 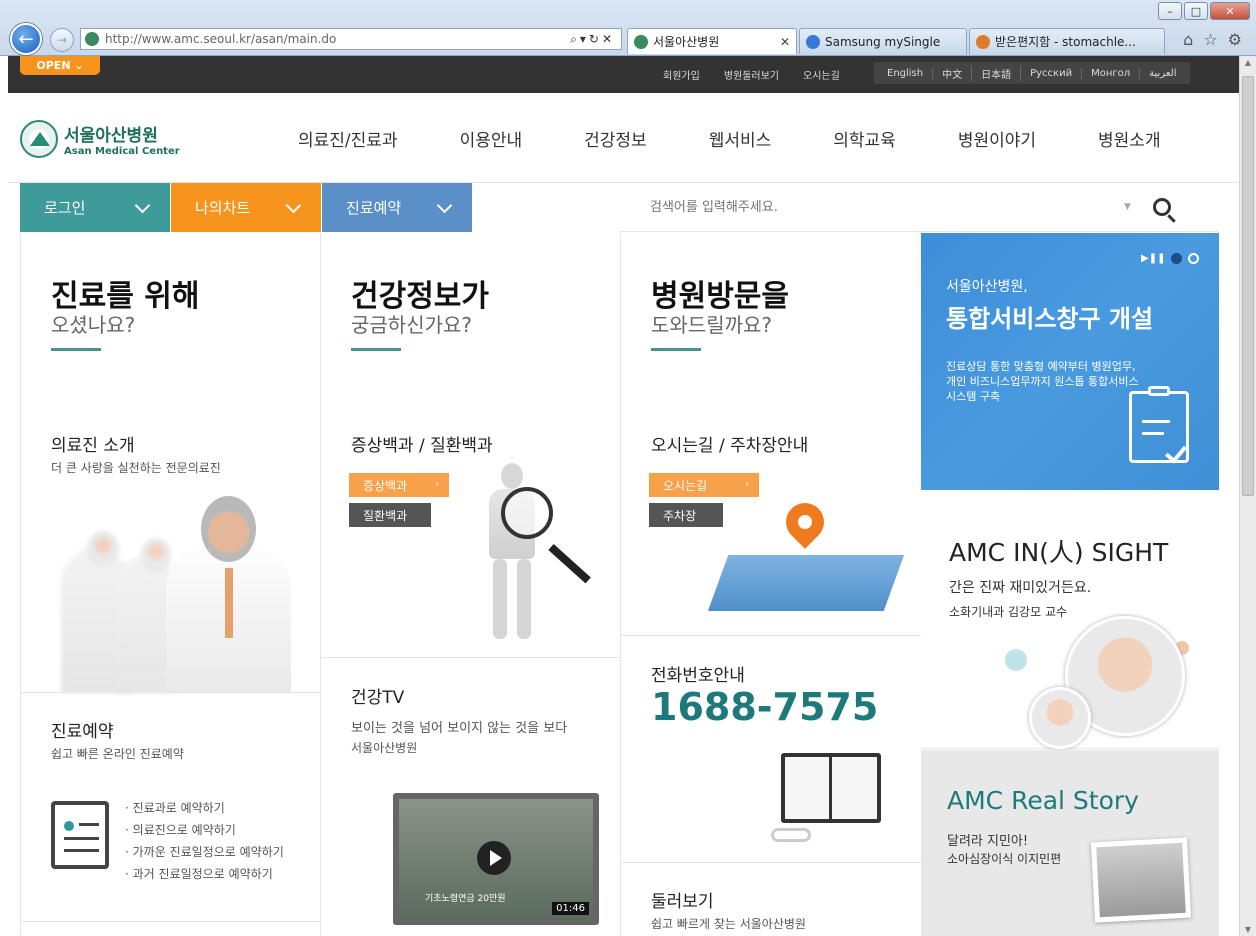 What do you see at coordinates (681, 74) in the screenshot?
I see `signup-link: 회원가입` at bounding box center [681, 74].